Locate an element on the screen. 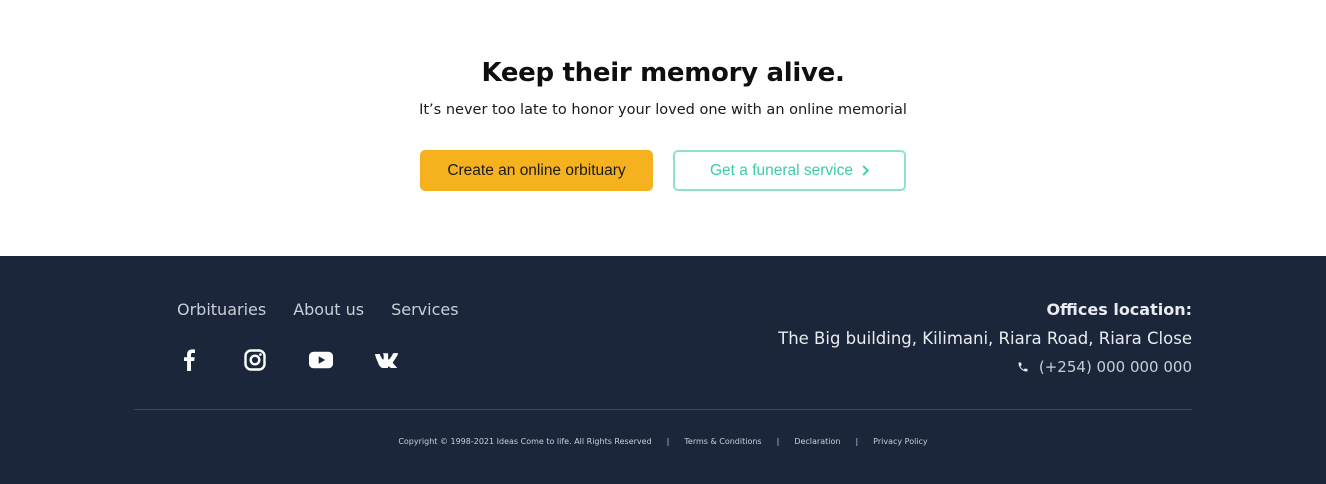  chevron-right-icon is located at coordinates (865, 170).